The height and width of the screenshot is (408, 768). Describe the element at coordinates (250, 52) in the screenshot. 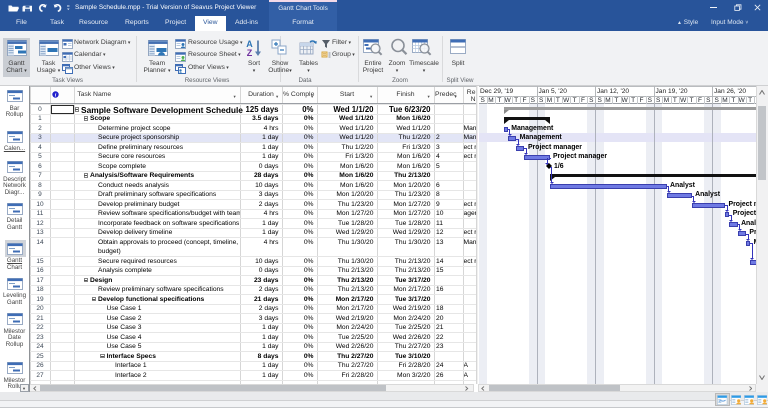

I see `svg-text: Z` at that location.